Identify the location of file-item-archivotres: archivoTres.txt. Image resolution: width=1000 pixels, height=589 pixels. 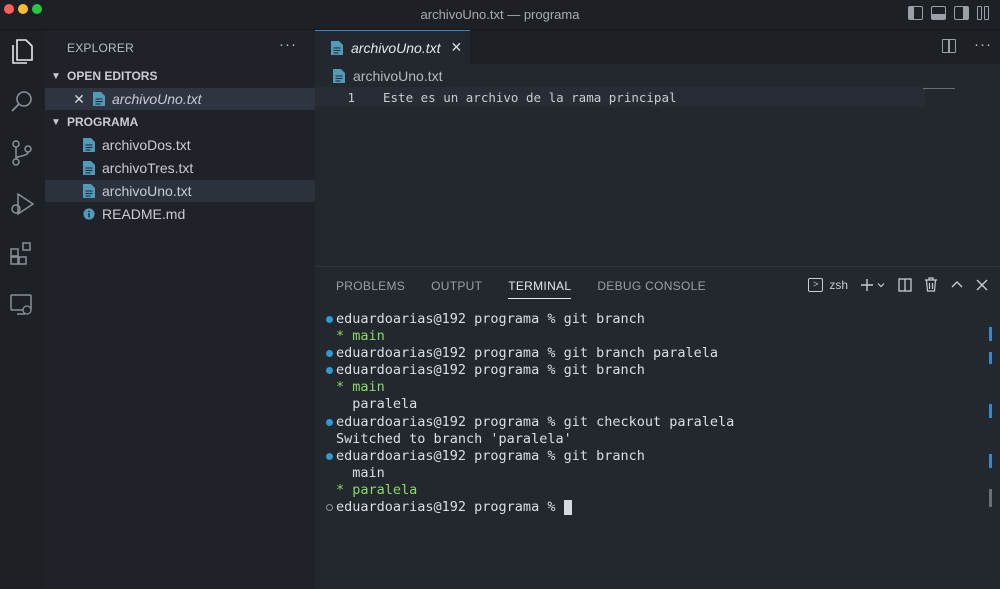
(180, 168).